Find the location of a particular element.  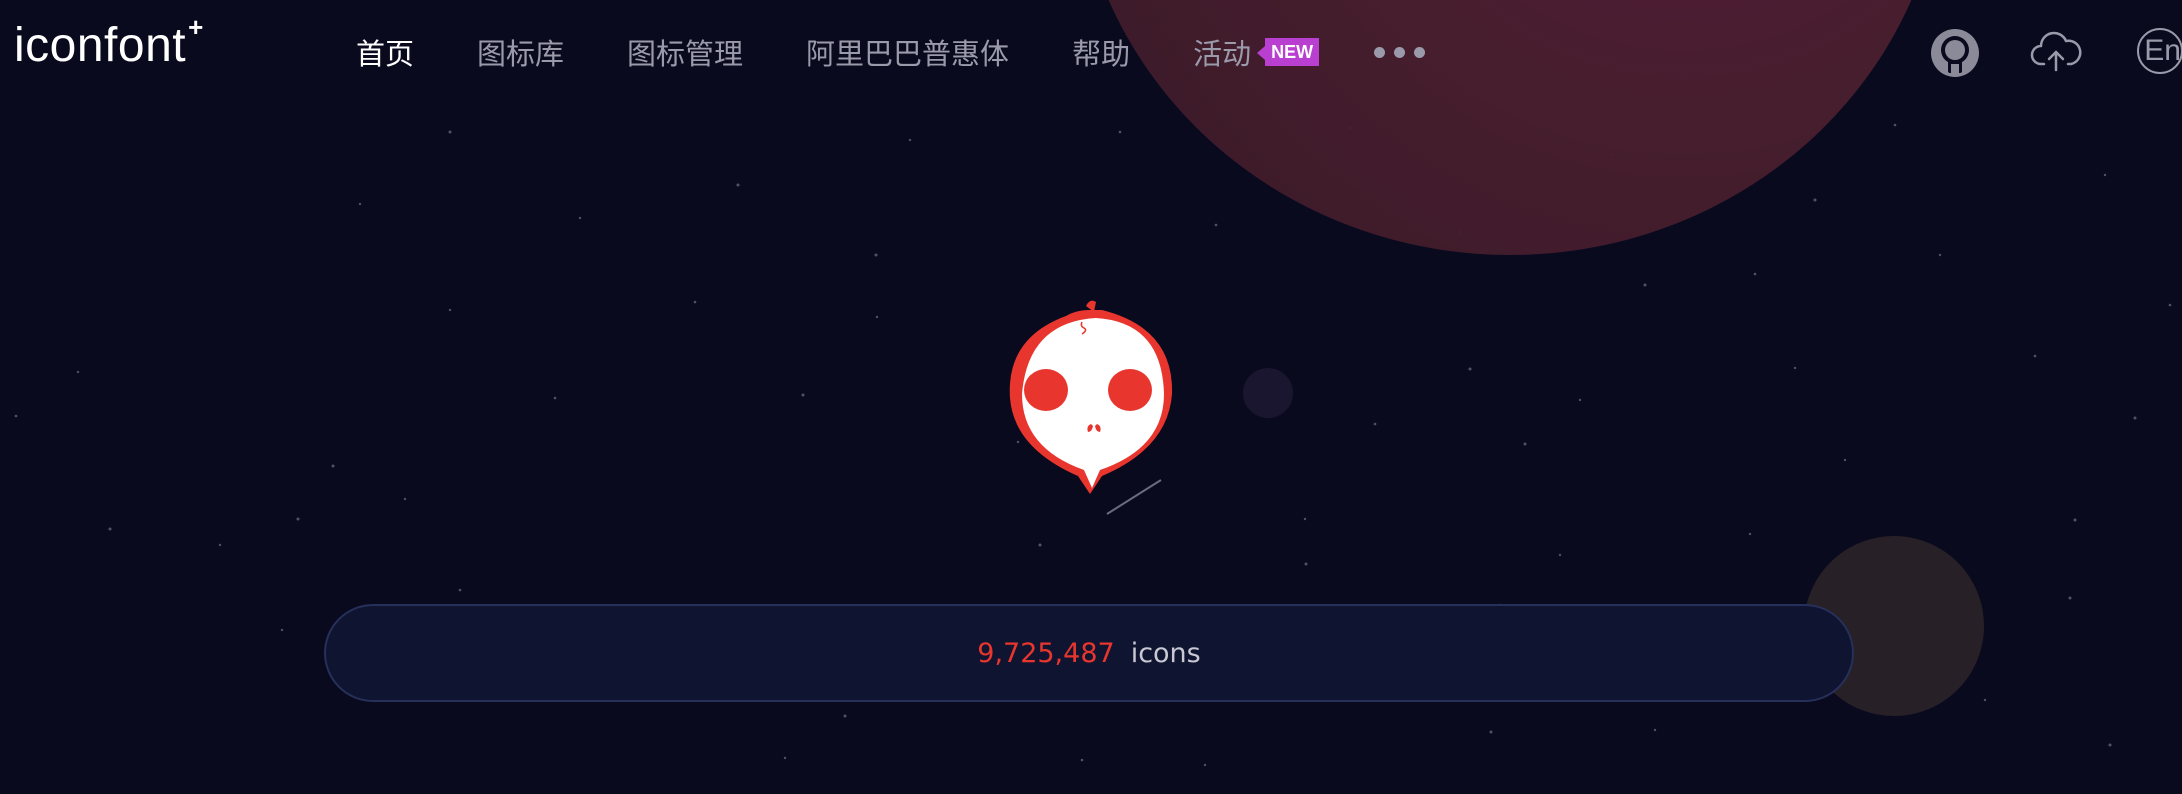

nav-item-activity: 活动 NEW is located at coordinates (1256, 52).